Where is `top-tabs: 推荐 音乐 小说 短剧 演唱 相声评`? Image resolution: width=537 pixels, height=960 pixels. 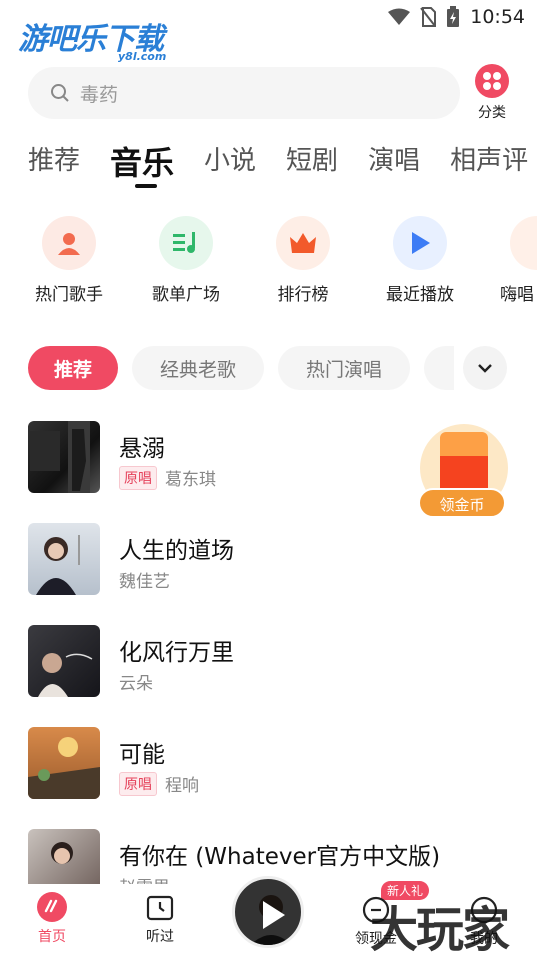 top-tabs: 推荐 音乐 小说 短剧 演唱 相声评 is located at coordinates (278, 163).